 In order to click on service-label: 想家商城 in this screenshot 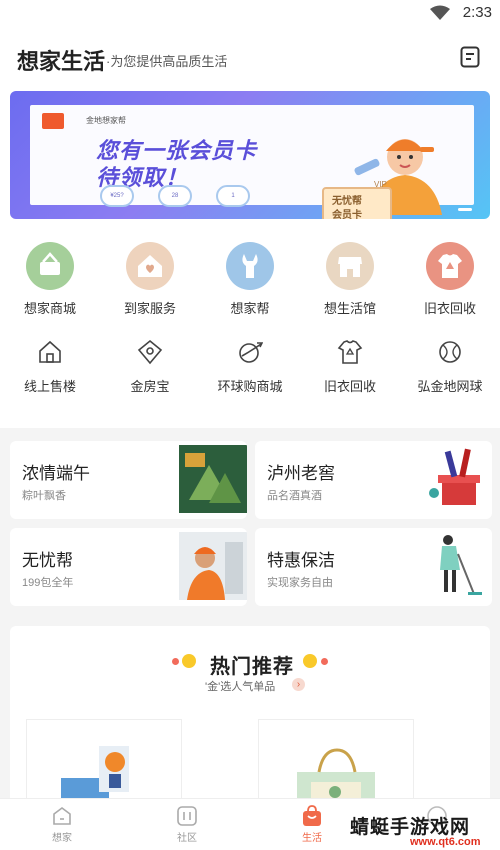, I will do `click(49, 308)`.